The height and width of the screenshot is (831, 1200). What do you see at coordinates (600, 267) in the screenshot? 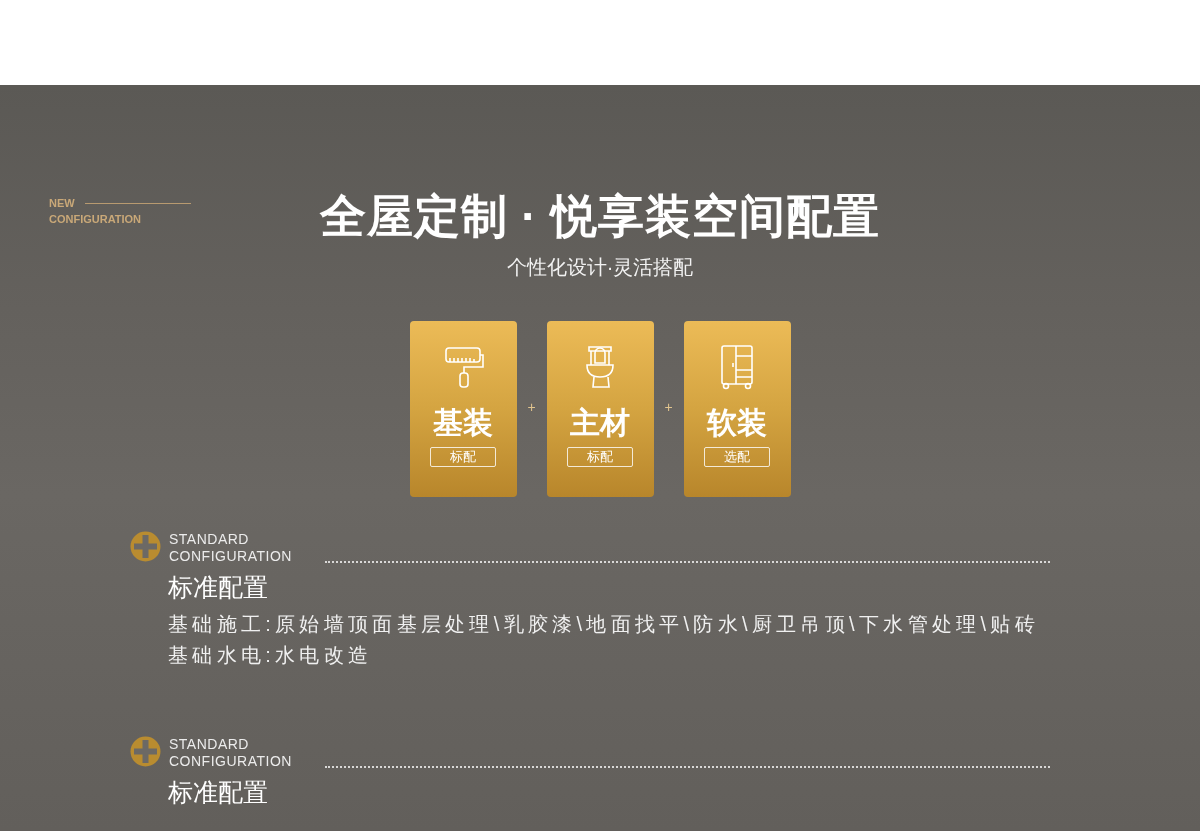
I see `page-subtitle: 个性化设计·灵活搭配` at bounding box center [600, 267].